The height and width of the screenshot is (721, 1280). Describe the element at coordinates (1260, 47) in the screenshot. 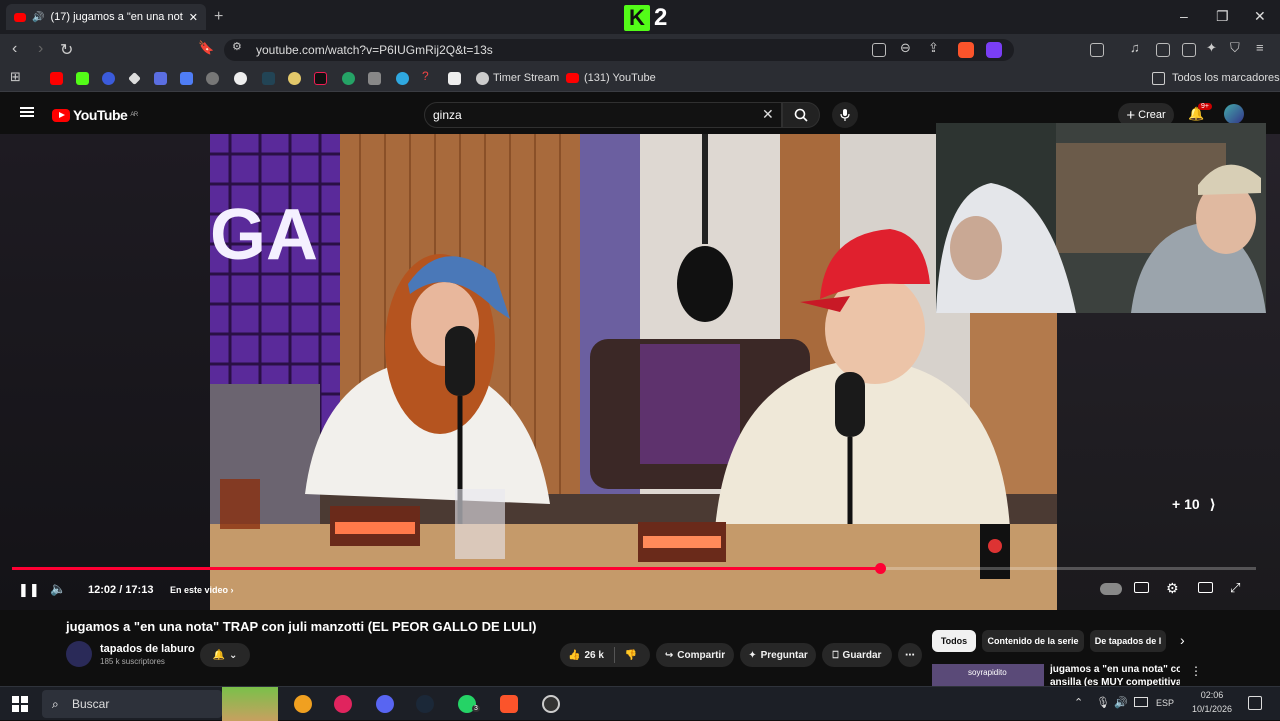

I see `menu-icon: ≡` at that location.